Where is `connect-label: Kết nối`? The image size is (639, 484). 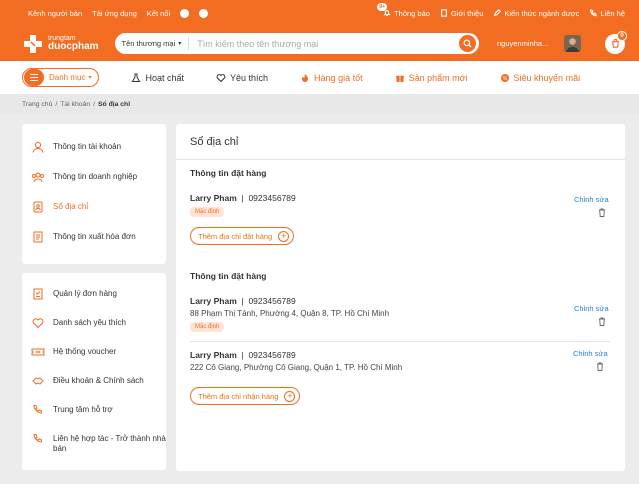 connect-label: Kết nối is located at coordinates (158, 13).